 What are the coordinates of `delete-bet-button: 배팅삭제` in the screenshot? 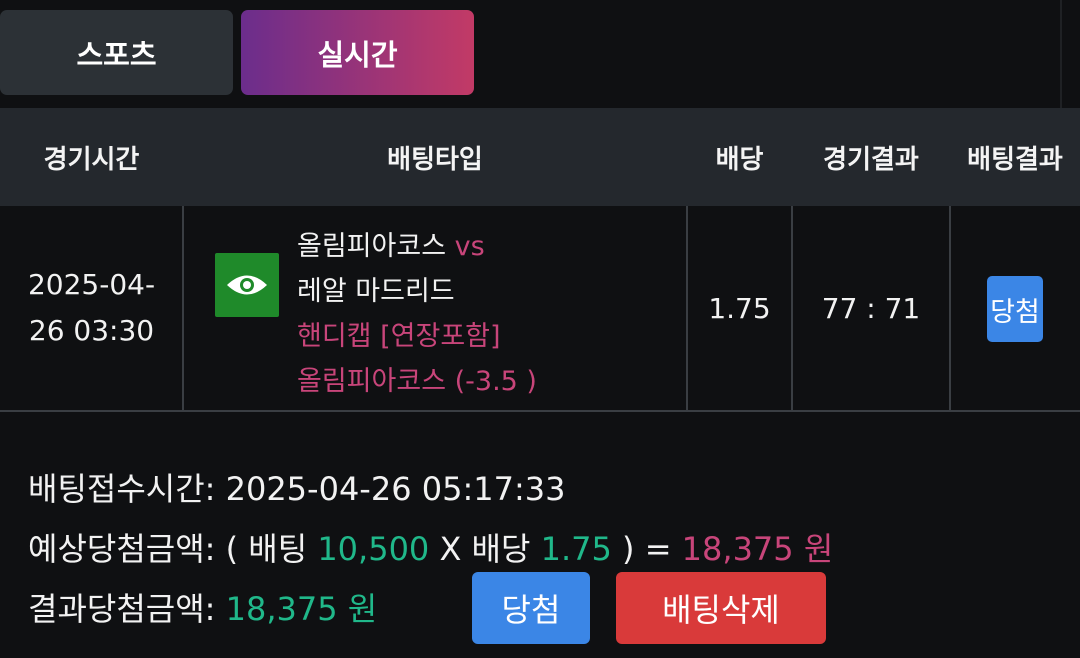 It's located at (721, 608).